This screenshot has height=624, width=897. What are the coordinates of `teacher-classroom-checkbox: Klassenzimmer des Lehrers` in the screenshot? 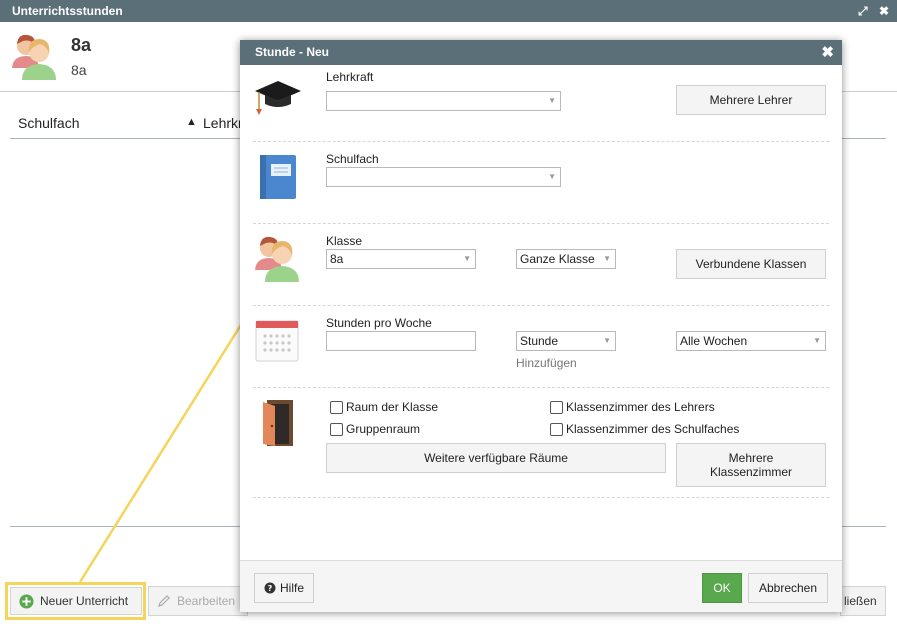 It's located at (632, 407).